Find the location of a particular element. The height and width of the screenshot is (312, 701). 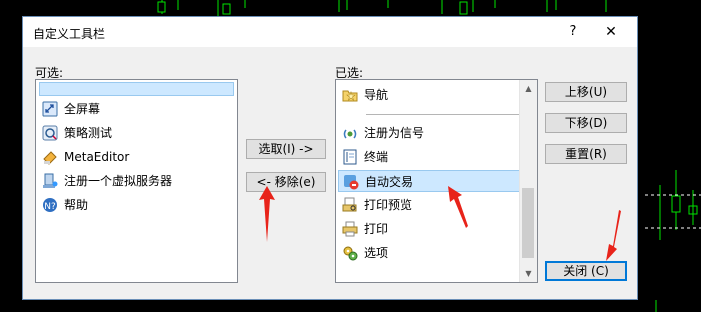

available-item-label: 注册一个虚拟服务器 is located at coordinates (118, 181).